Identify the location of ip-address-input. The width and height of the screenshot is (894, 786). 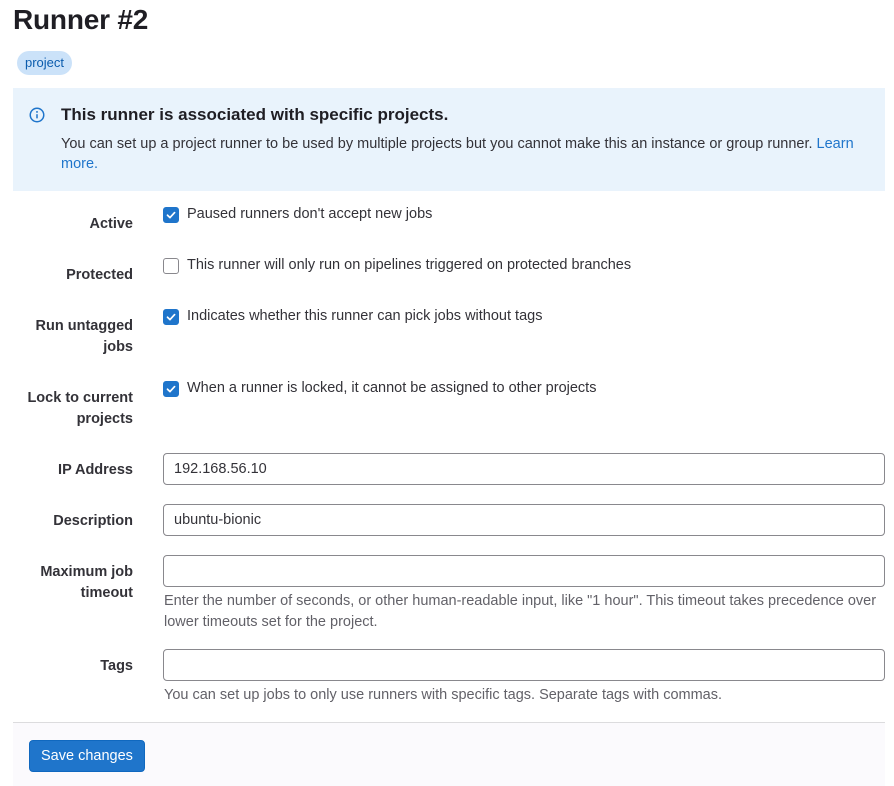
(524, 469).